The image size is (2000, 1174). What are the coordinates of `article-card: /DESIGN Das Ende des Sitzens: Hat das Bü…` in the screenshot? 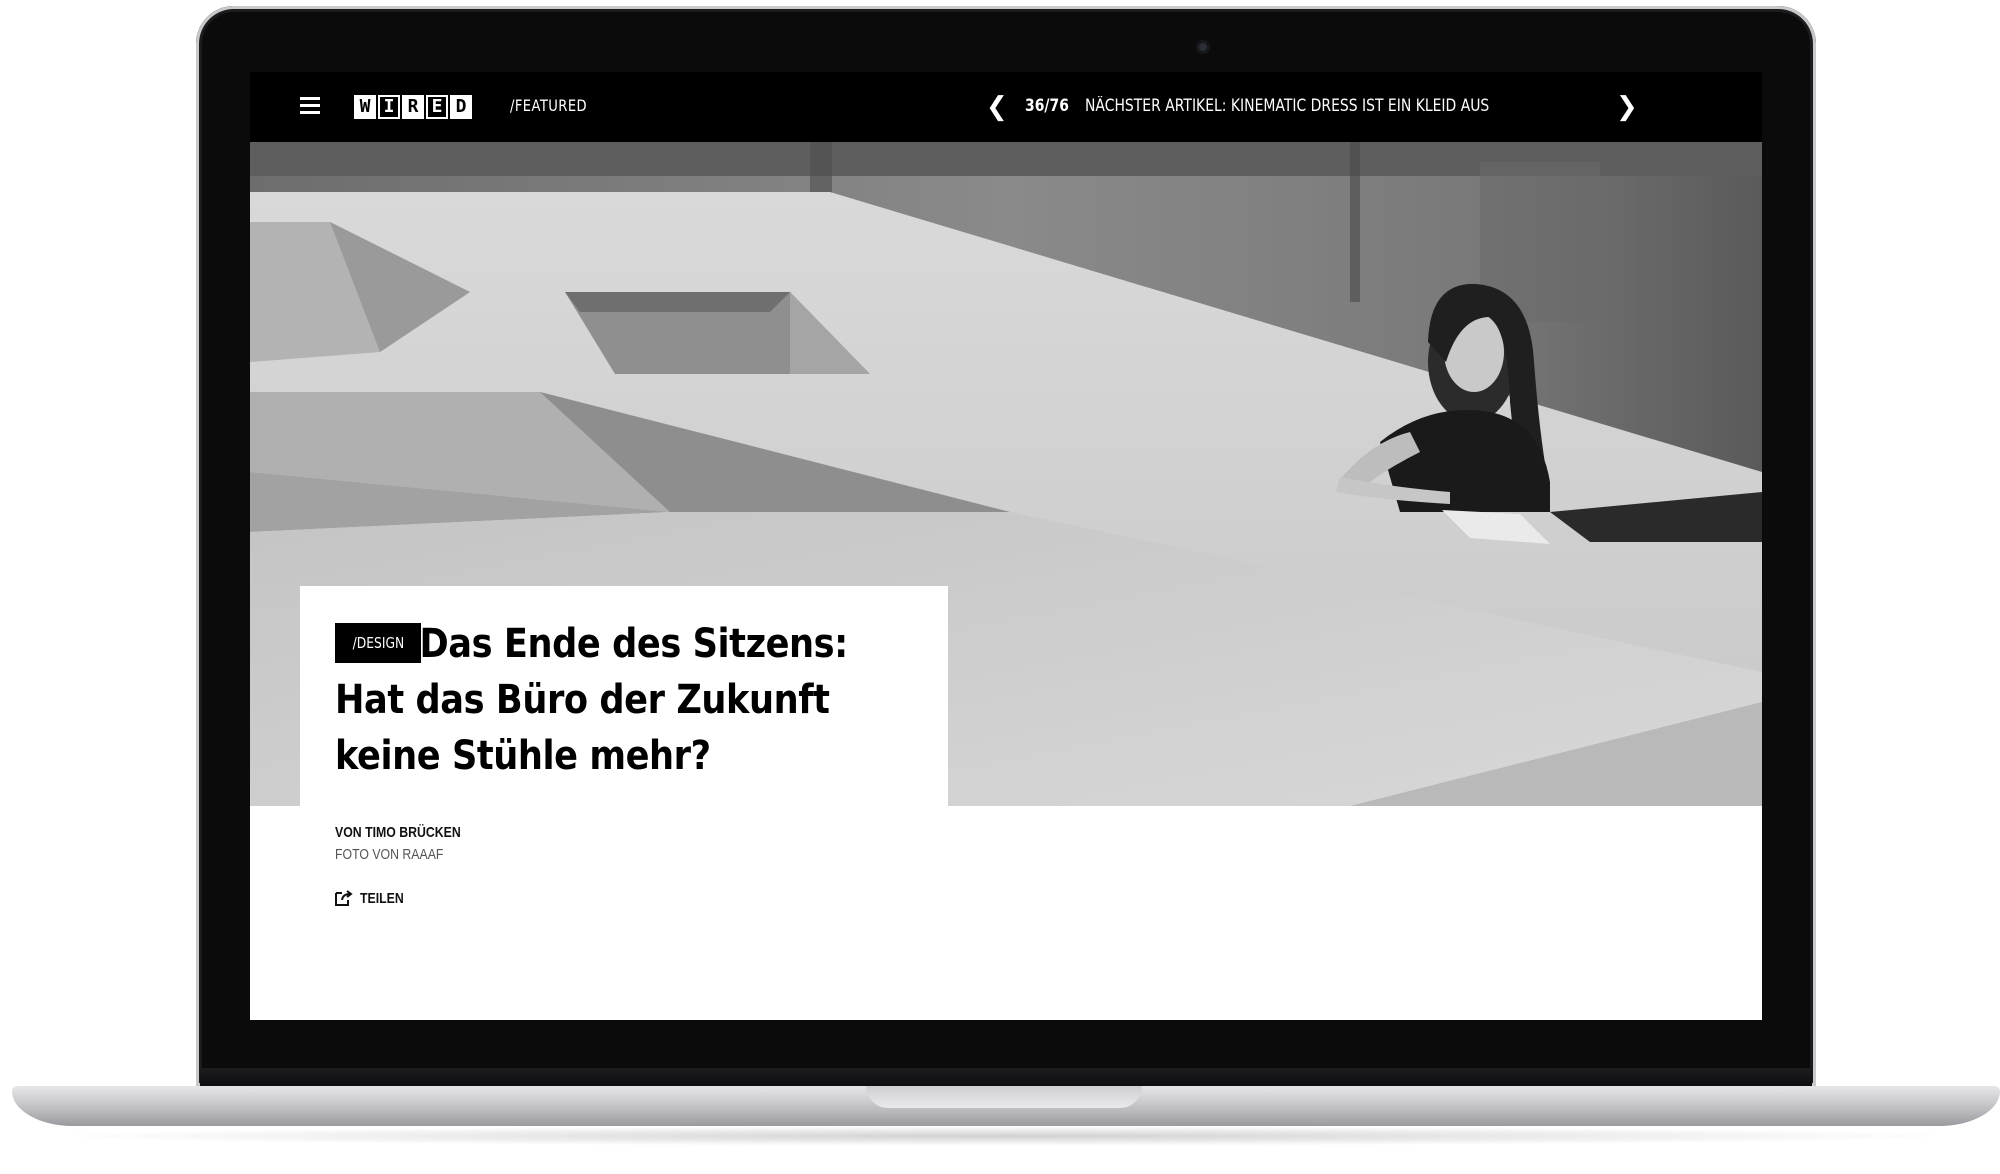 It's located at (624, 696).